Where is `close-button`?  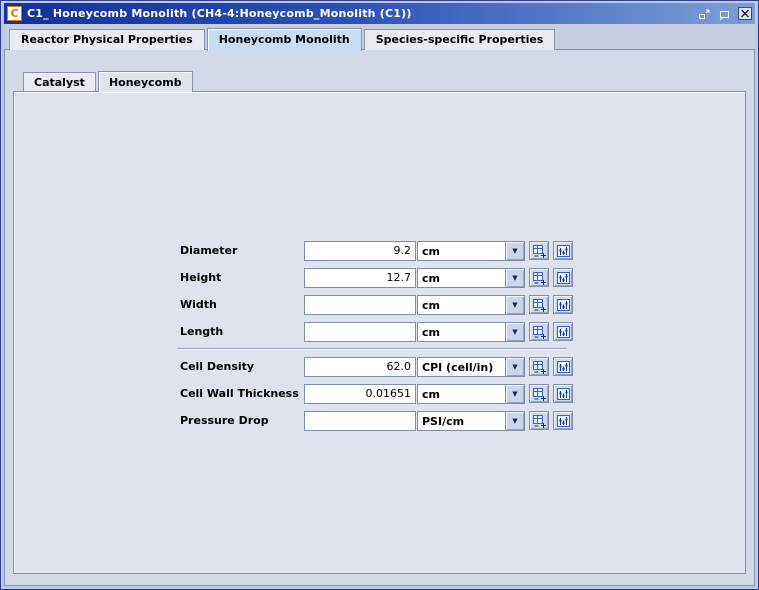 close-button is located at coordinates (744, 13).